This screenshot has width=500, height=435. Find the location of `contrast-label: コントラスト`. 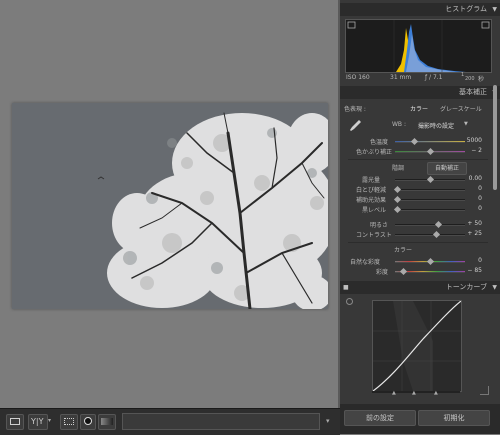

contrast-label: コントラスト is located at coordinates (374, 235).